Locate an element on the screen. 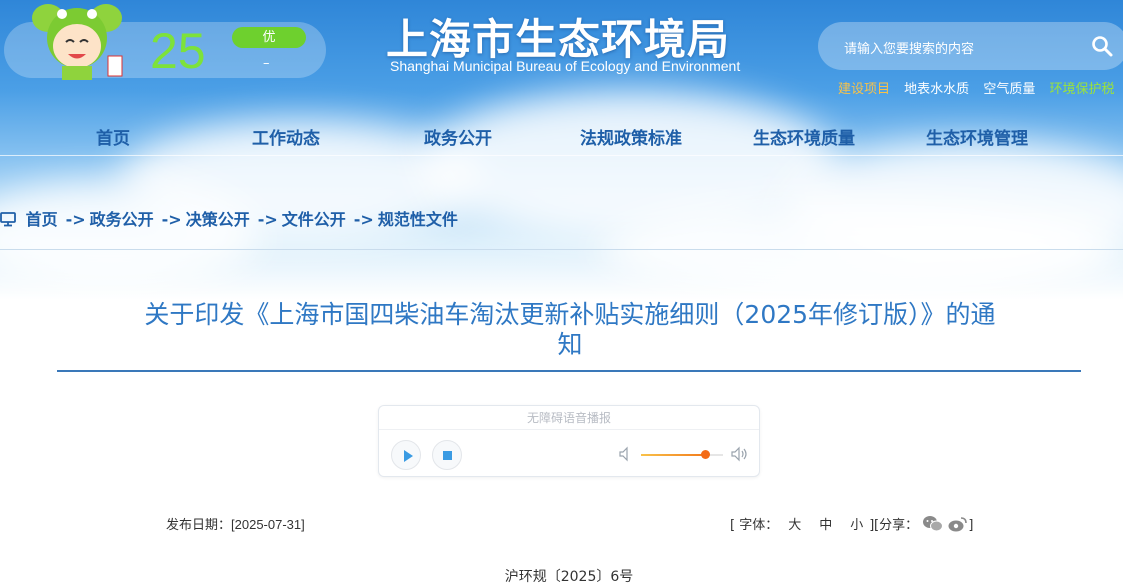 The image size is (1123, 586). play-button is located at coordinates (406, 455).